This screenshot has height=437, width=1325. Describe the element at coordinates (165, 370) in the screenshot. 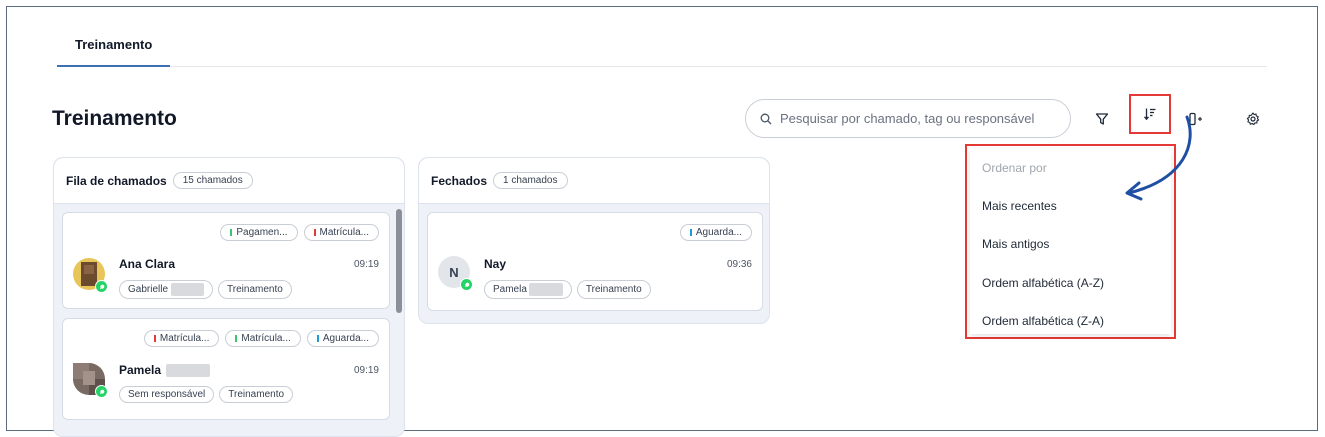

I see `contact-name: Pamela` at that location.